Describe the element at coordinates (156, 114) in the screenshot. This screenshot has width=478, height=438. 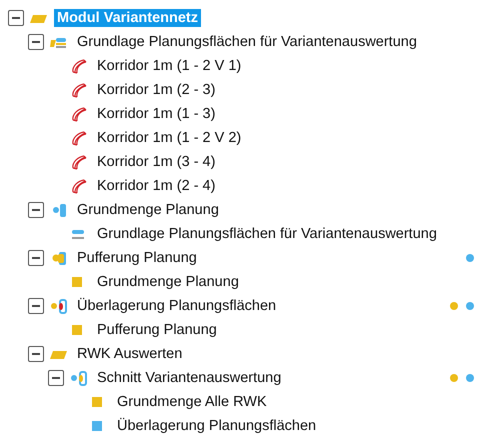
I see `tree-item: Korridor 1m (1 - 3)` at that location.